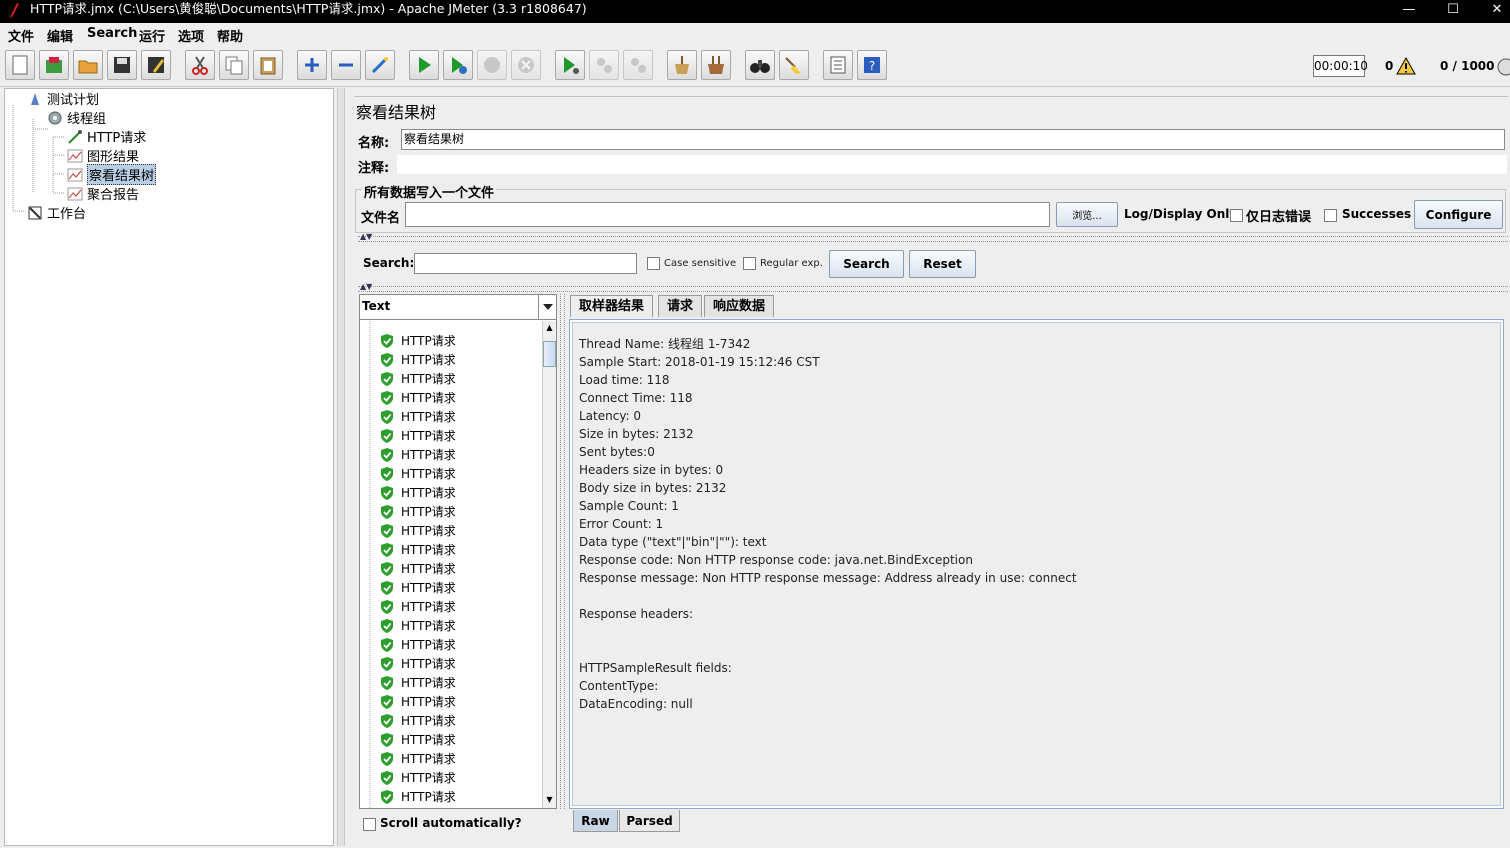 The width and height of the screenshot is (1510, 848). I want to click on menu-edit: 编辑, so click(60, 35).